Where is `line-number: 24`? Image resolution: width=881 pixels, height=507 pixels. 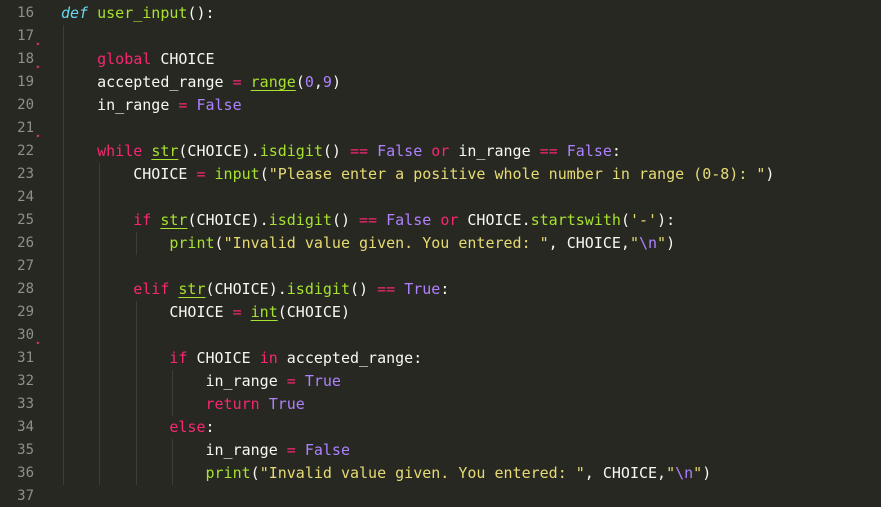 line-number: 24 is located at coordinates (25, 197).